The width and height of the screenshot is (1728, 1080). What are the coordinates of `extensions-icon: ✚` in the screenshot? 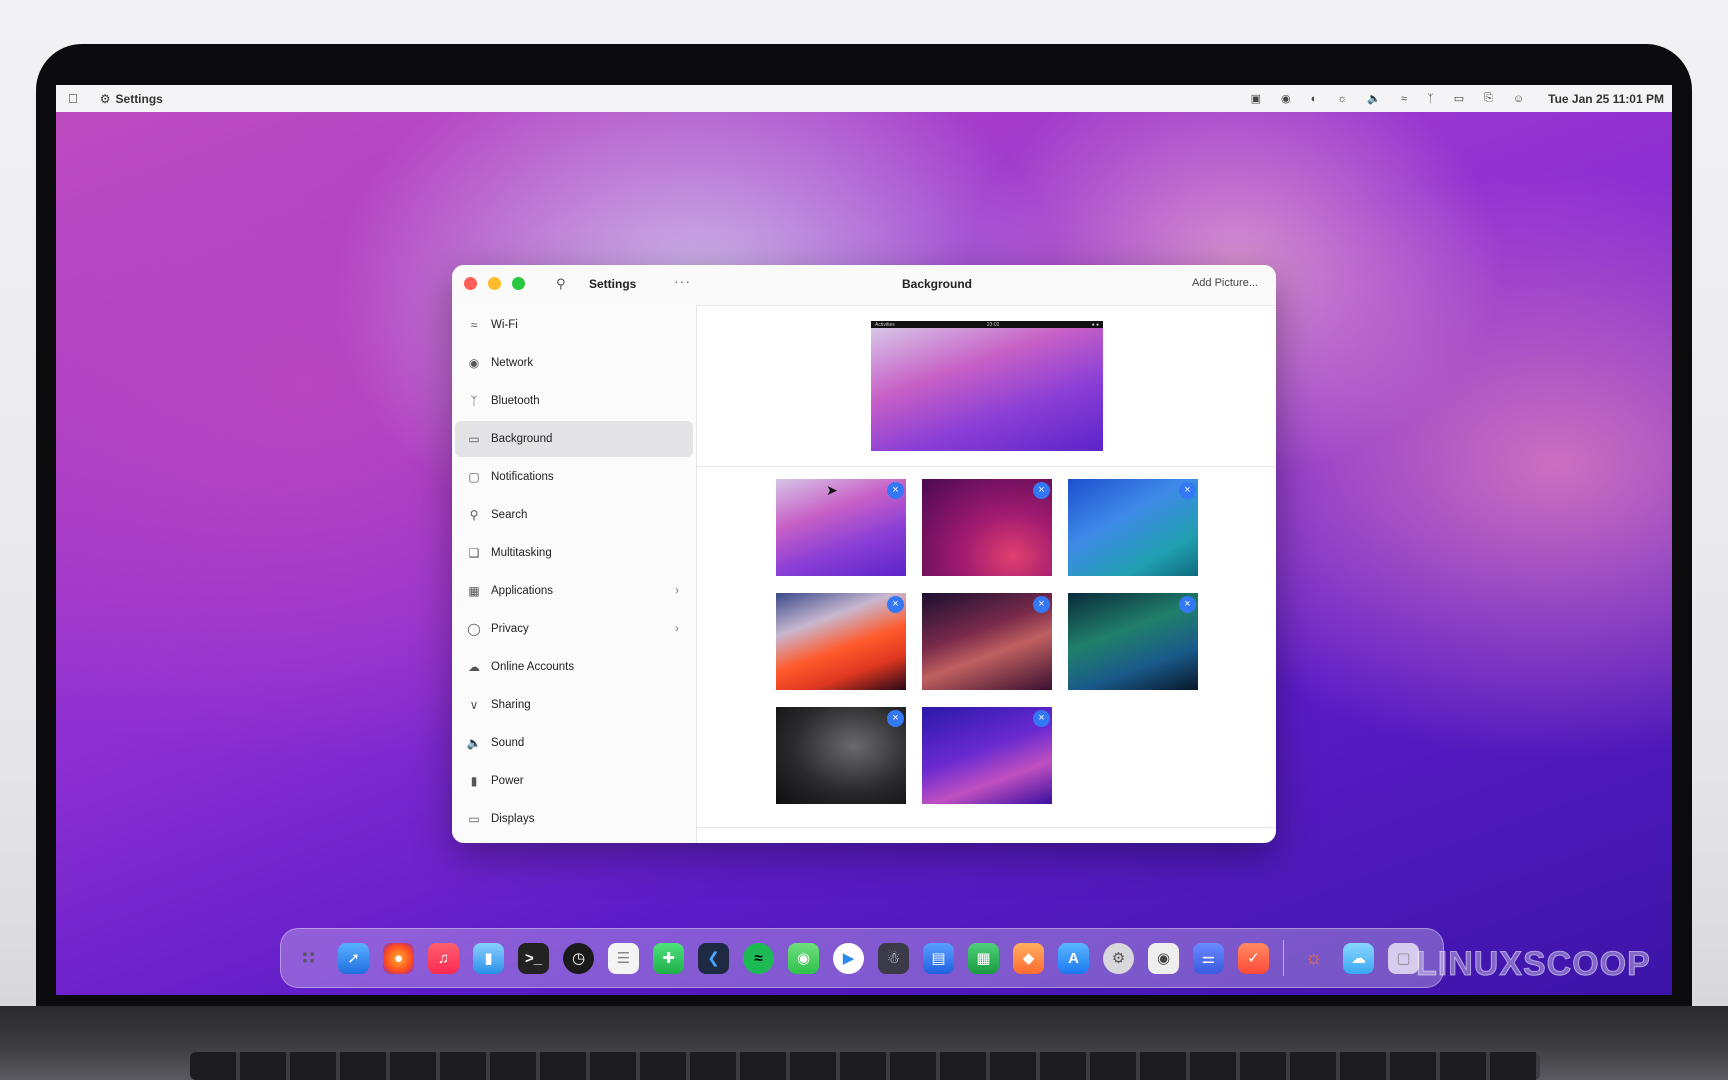 It's located at (668, 958).